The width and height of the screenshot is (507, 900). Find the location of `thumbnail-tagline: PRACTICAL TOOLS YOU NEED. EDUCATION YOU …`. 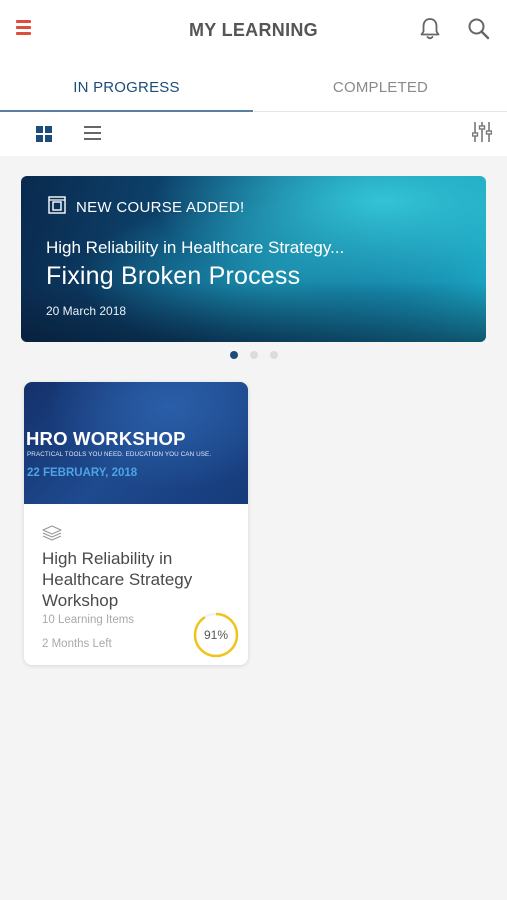

thumbnail-tagline: PRACTICAL TOOLS YOU NEED. EDUCATION YOU … is located at coordinates (119, 454).